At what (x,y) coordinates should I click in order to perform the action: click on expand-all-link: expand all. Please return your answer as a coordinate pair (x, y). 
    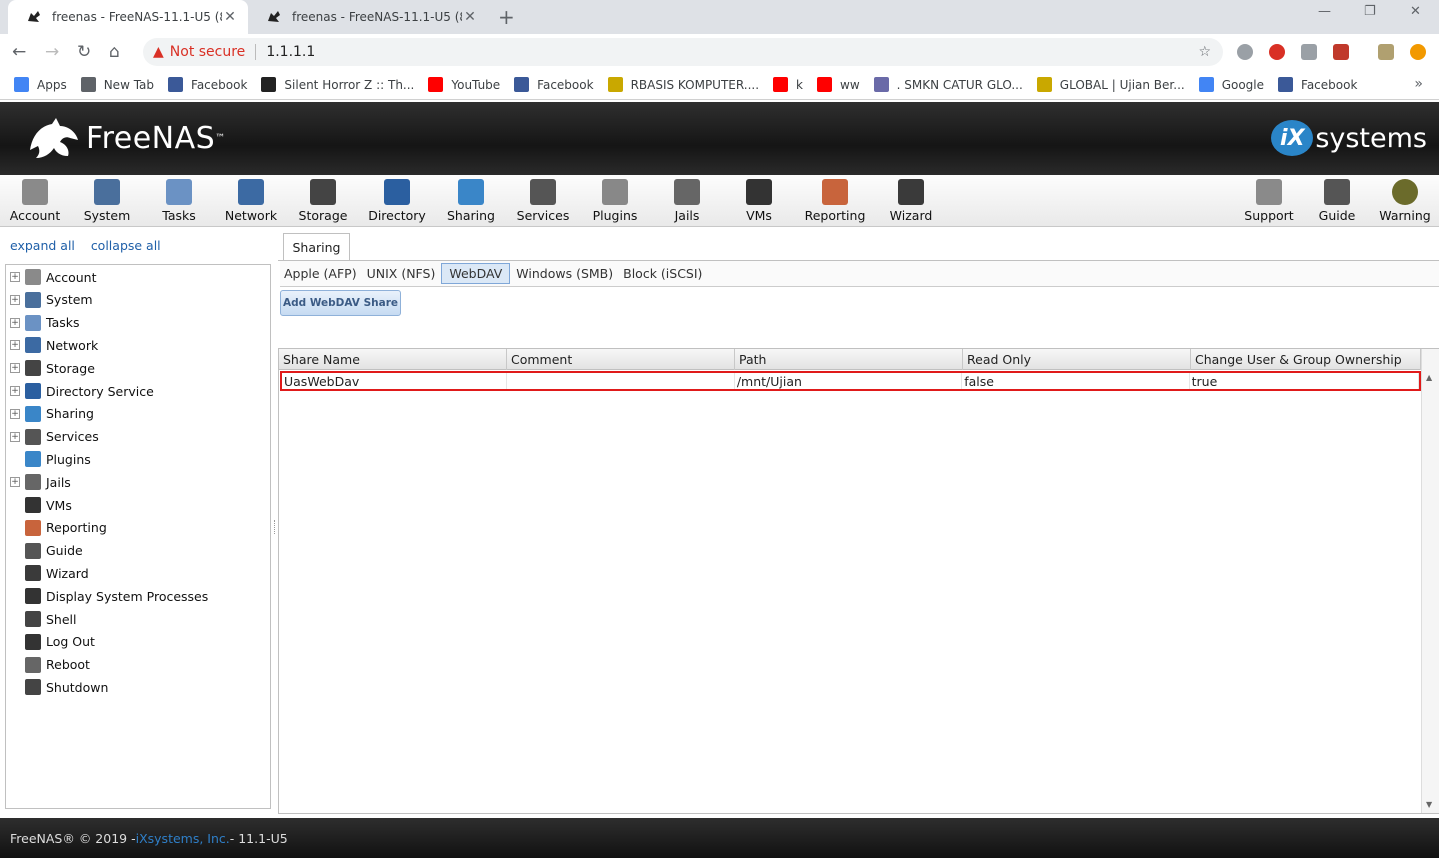
    Looking at the image, I should click on (42, 245).